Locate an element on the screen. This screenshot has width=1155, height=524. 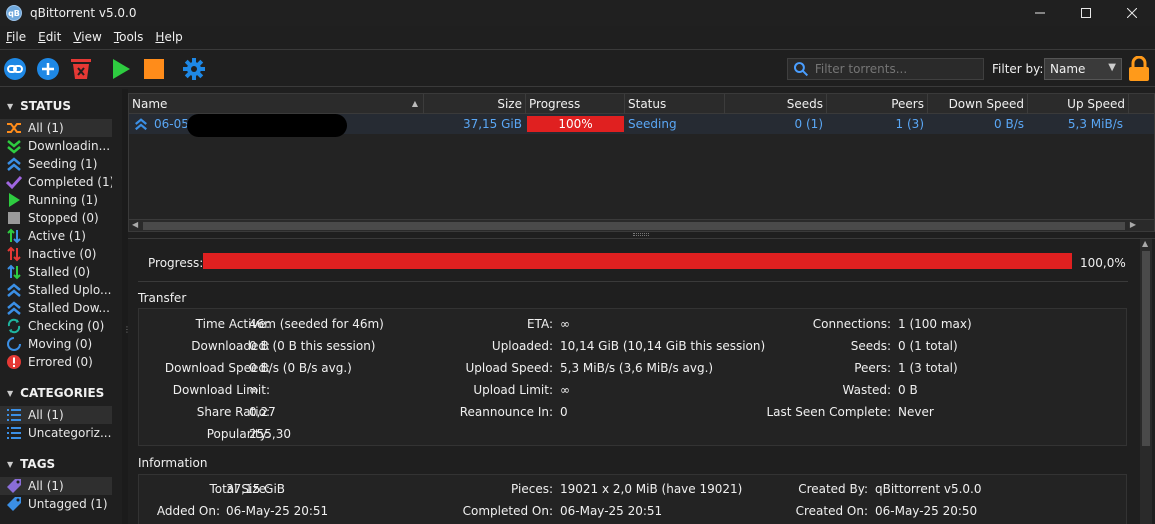
redacted-name-block is located at coordinates (267, 125).